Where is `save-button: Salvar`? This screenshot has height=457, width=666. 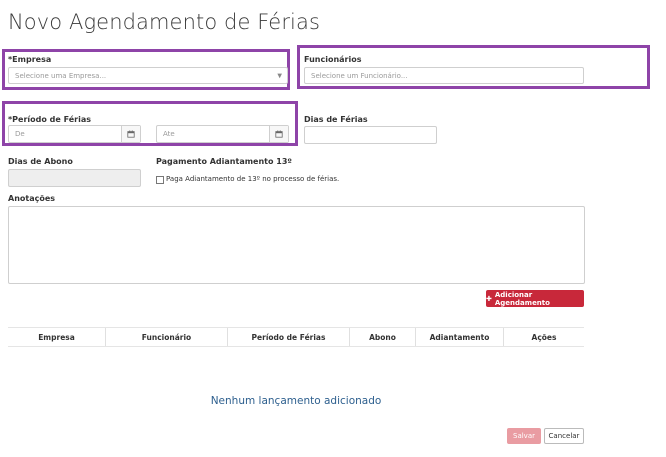
save-button: Salvar is located at coordinates (524, 436).